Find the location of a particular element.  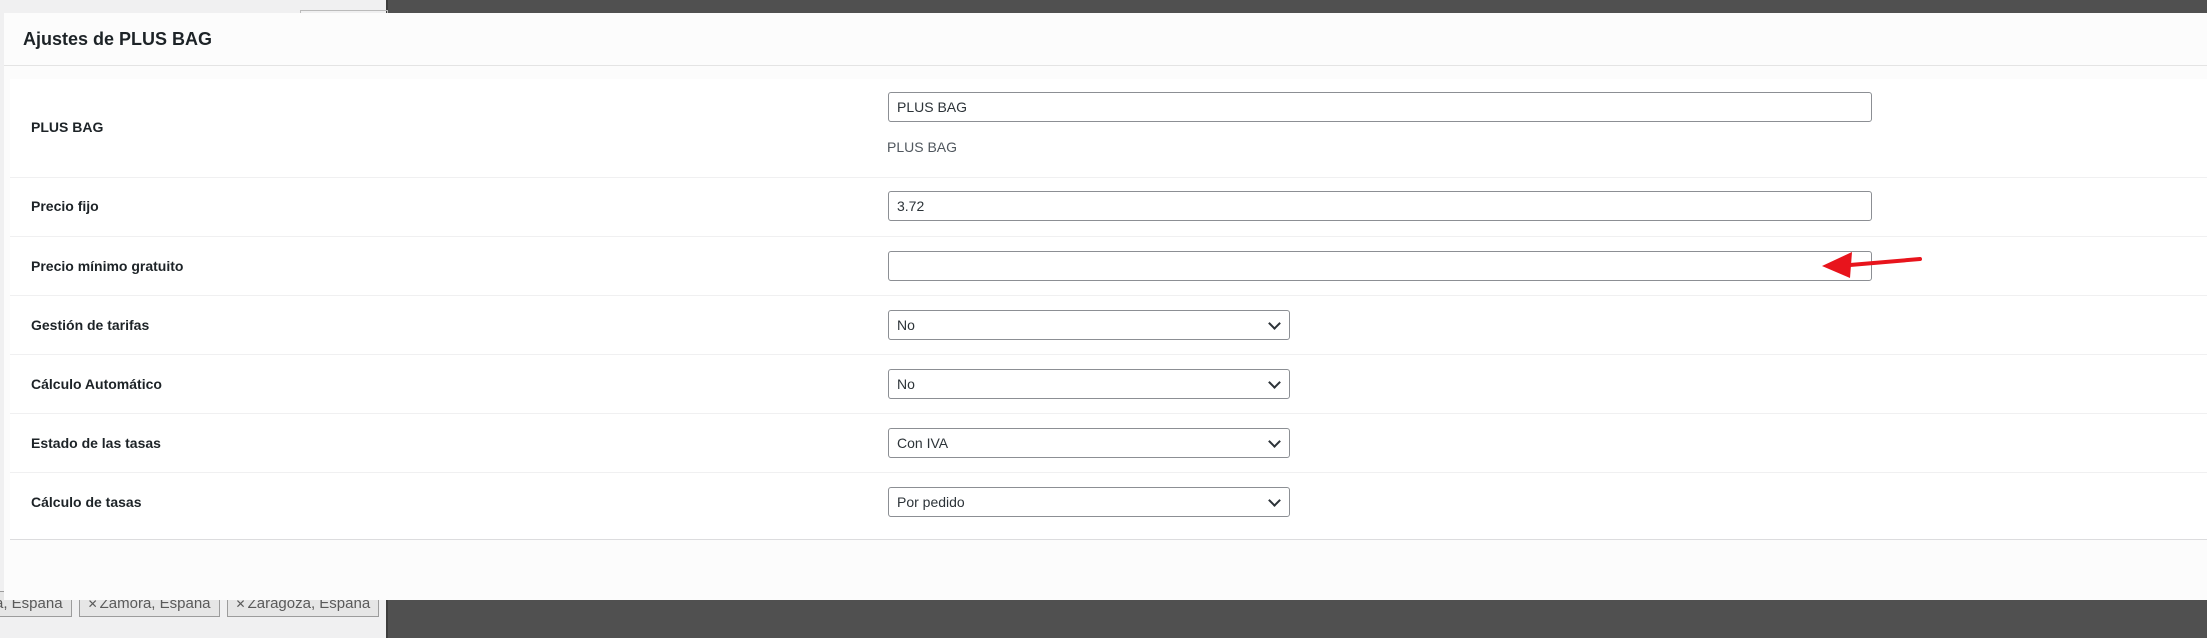

estado-tasas-label: Estado de las tasas is located at coordinates (96, 443).